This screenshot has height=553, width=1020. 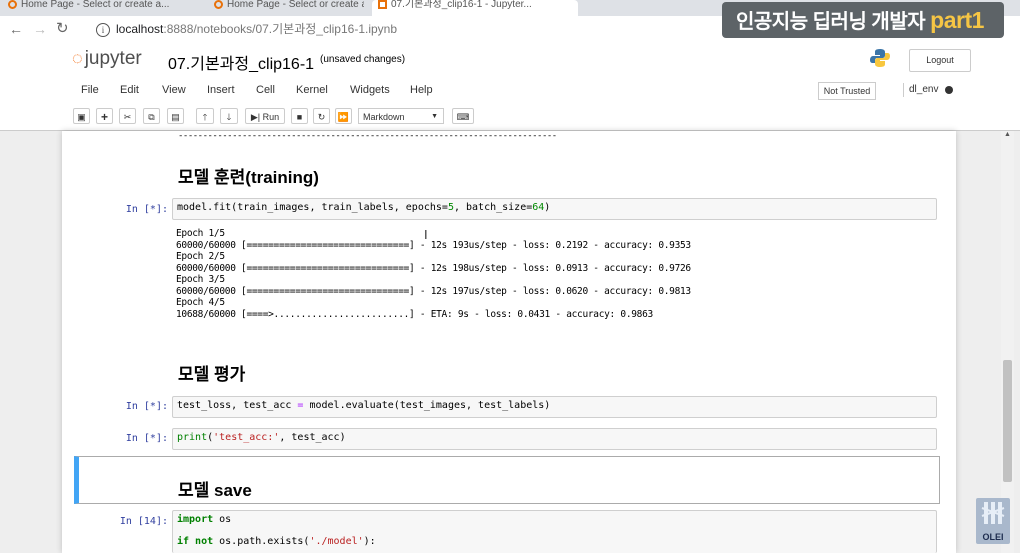 I want to click on menu-edit: Edit, so click(x=129, y=90).